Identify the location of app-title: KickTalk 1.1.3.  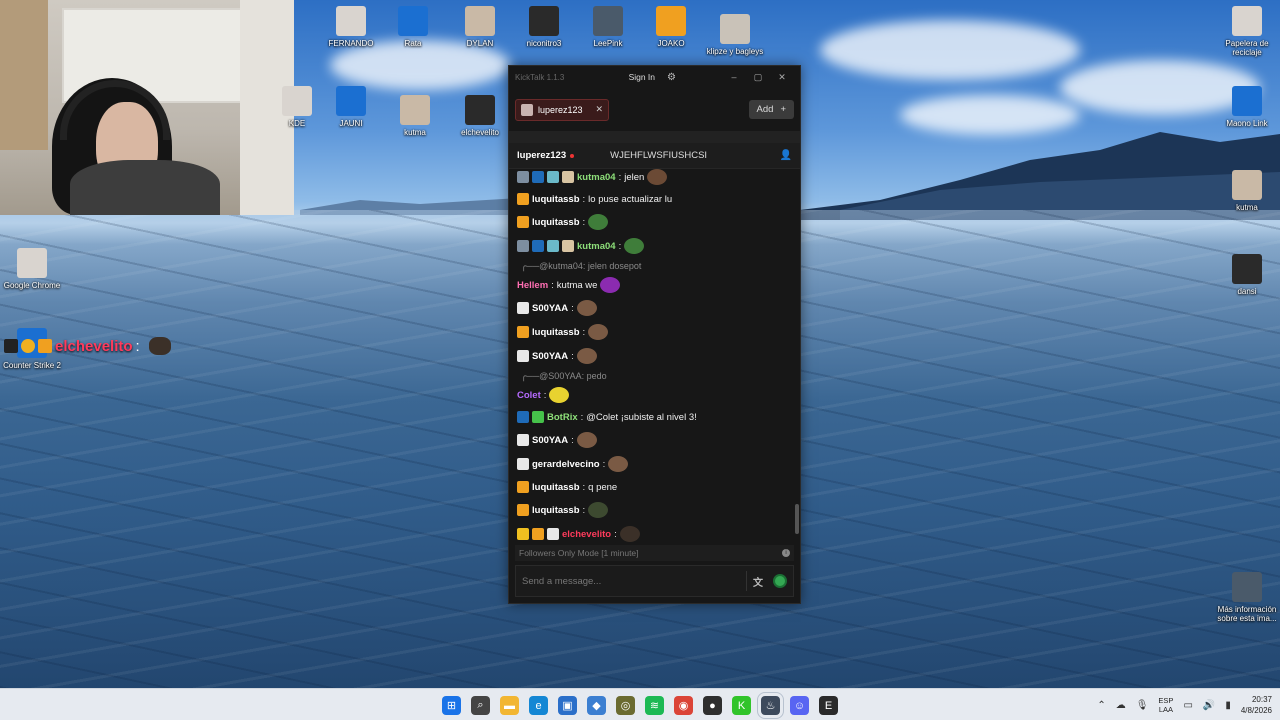
(540, 77).